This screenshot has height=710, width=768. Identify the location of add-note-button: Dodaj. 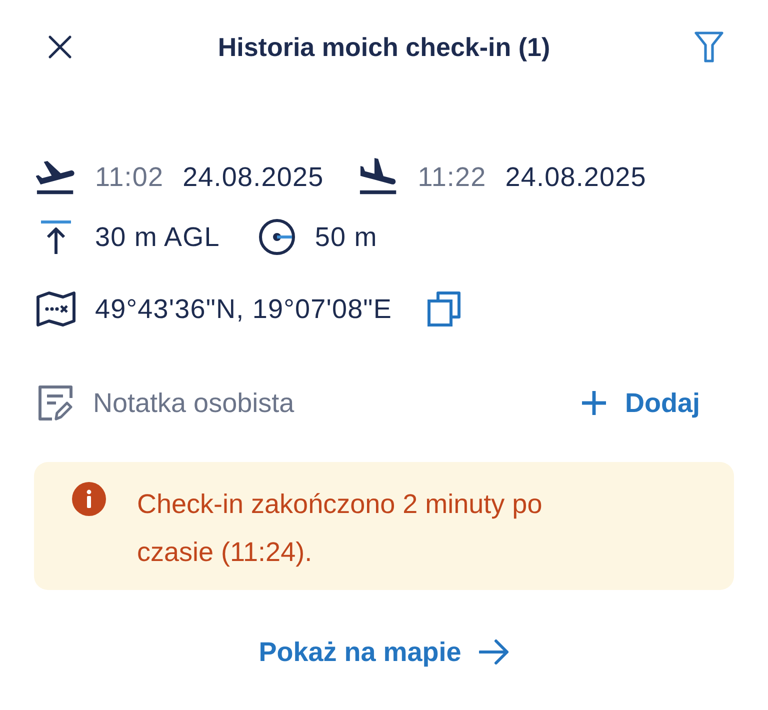
(640, 403).